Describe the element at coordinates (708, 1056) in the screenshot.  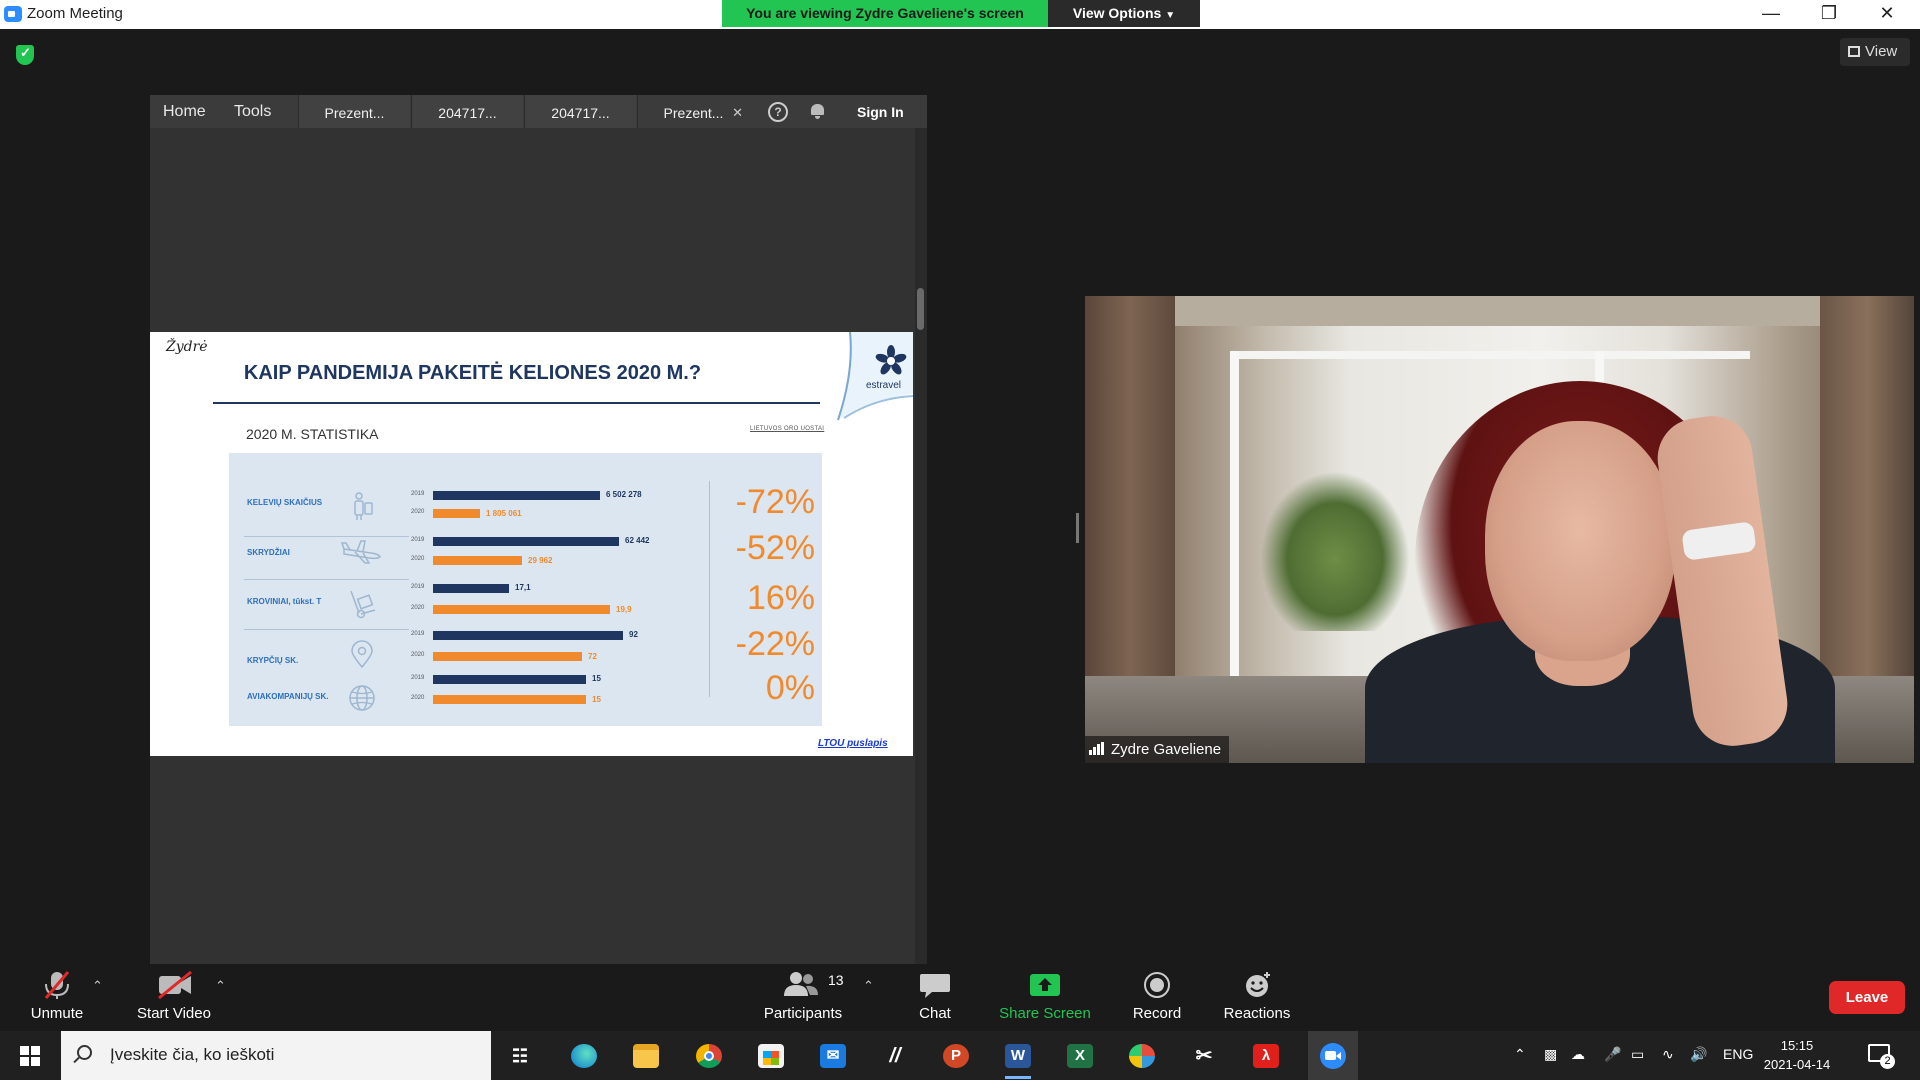
I see `chrome-icon` at that location.